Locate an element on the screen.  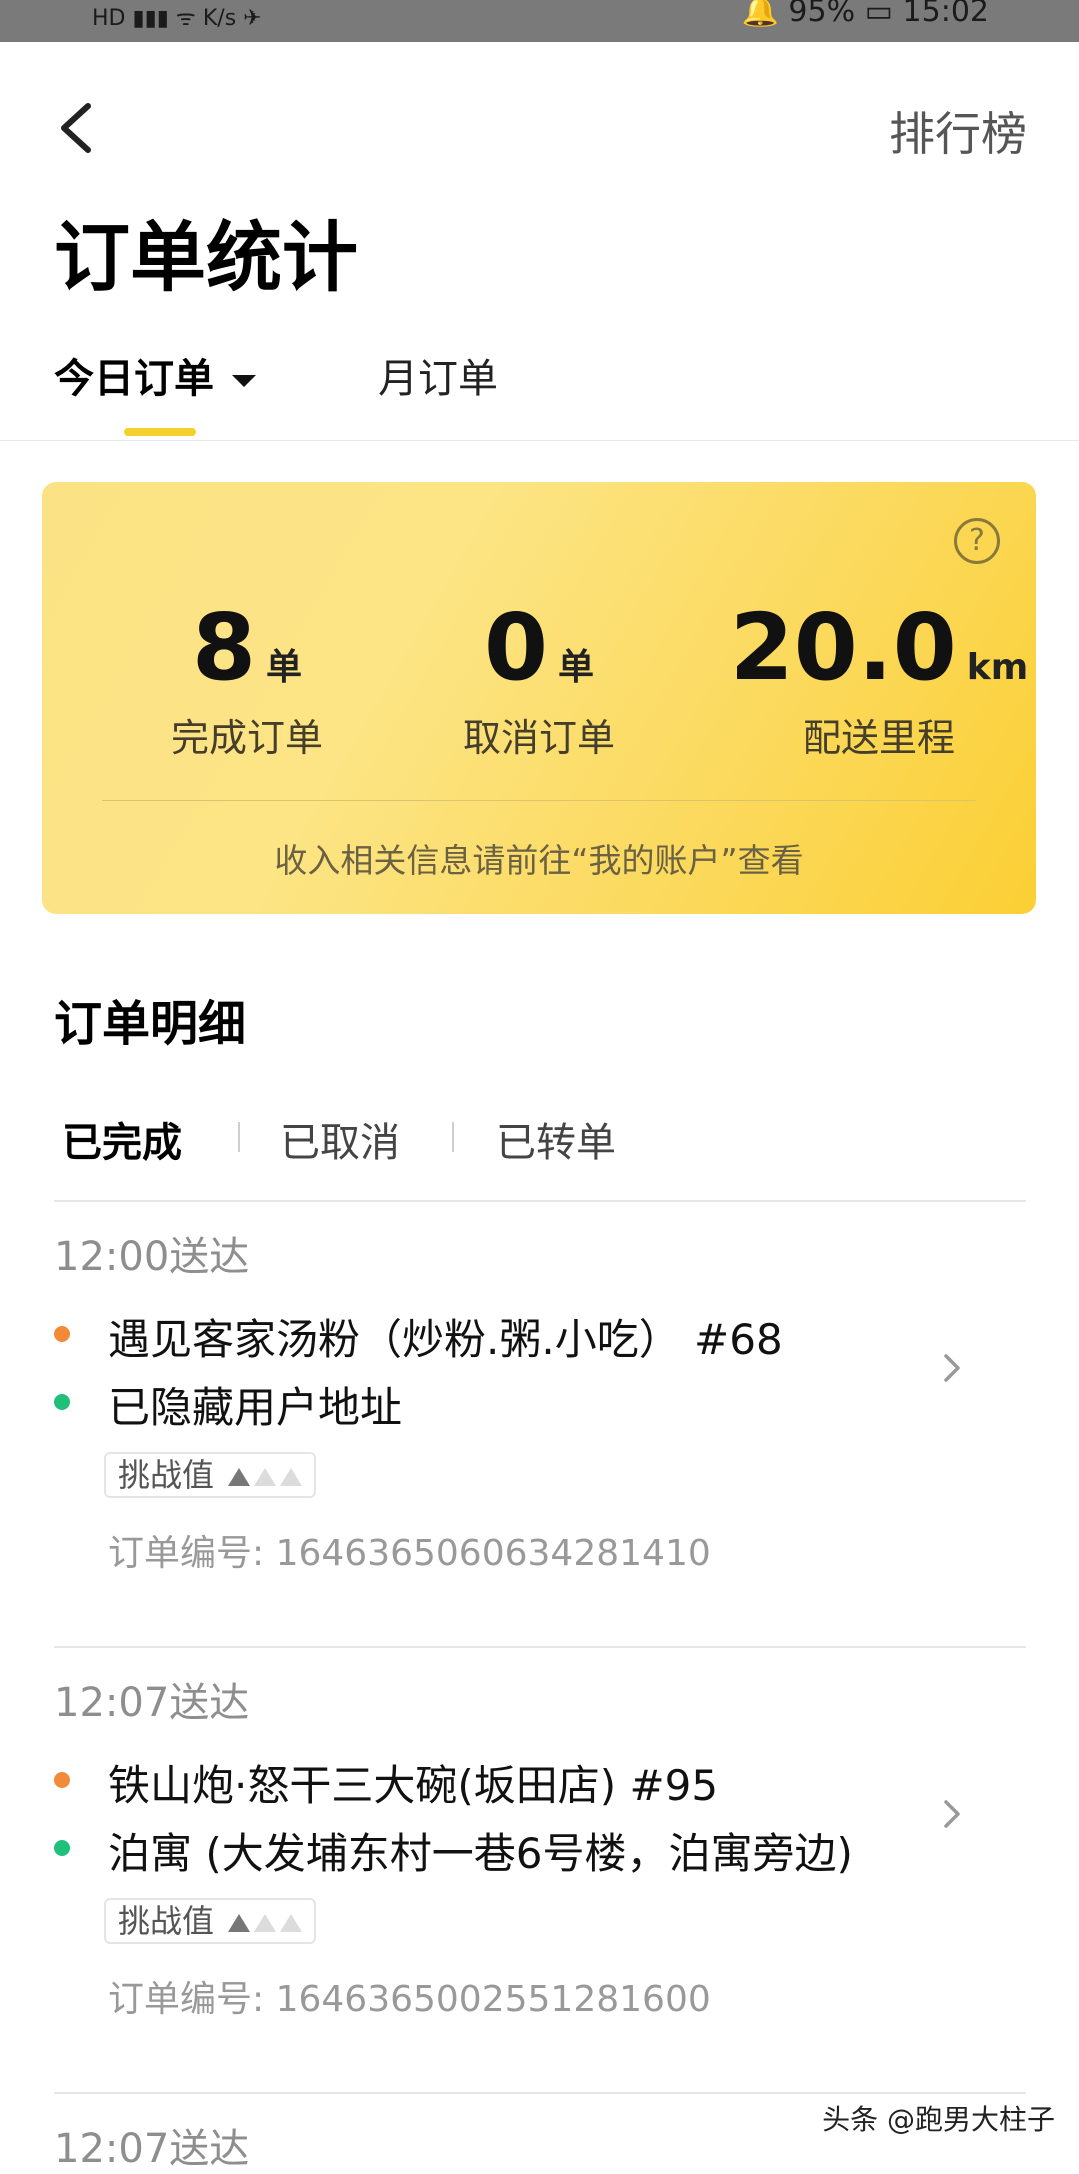
order-number: 订单编号: 1646365002551281600 is located at coordinates (409, 1999).